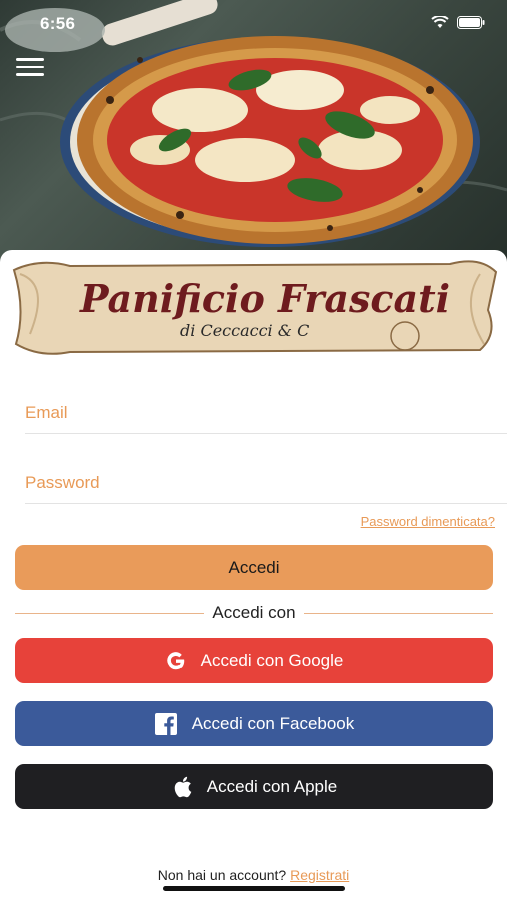  I want to click on facebook-button-label: Accedi con Facebook, so click(273, 723).